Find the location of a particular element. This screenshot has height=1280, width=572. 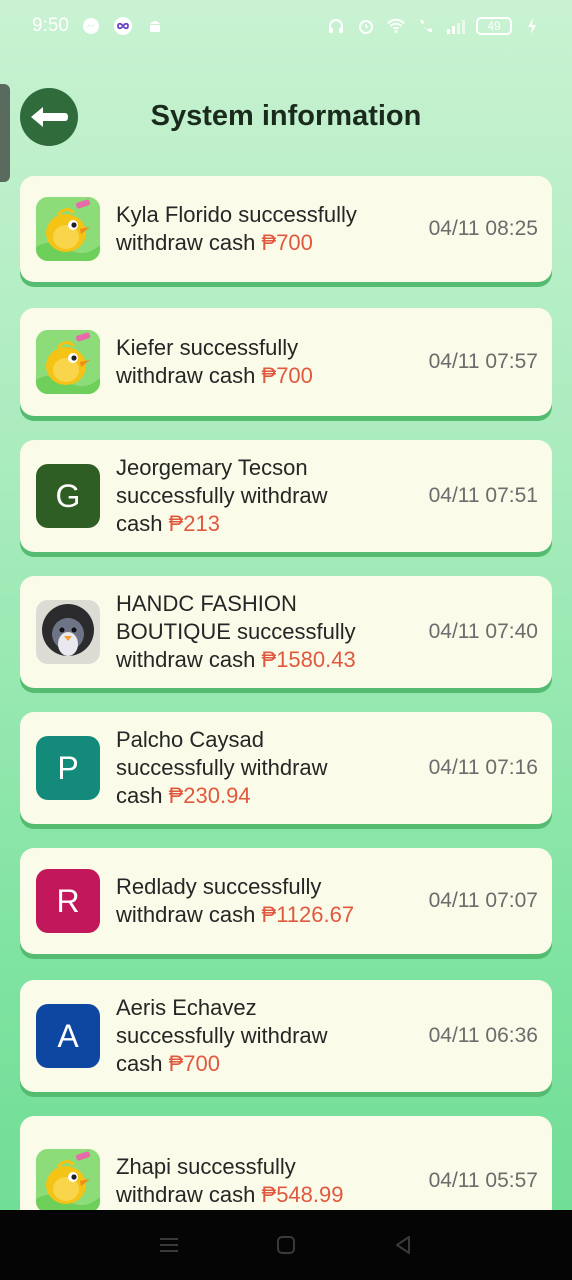

avatar-letter: A is located at coordinates (68, 1035).